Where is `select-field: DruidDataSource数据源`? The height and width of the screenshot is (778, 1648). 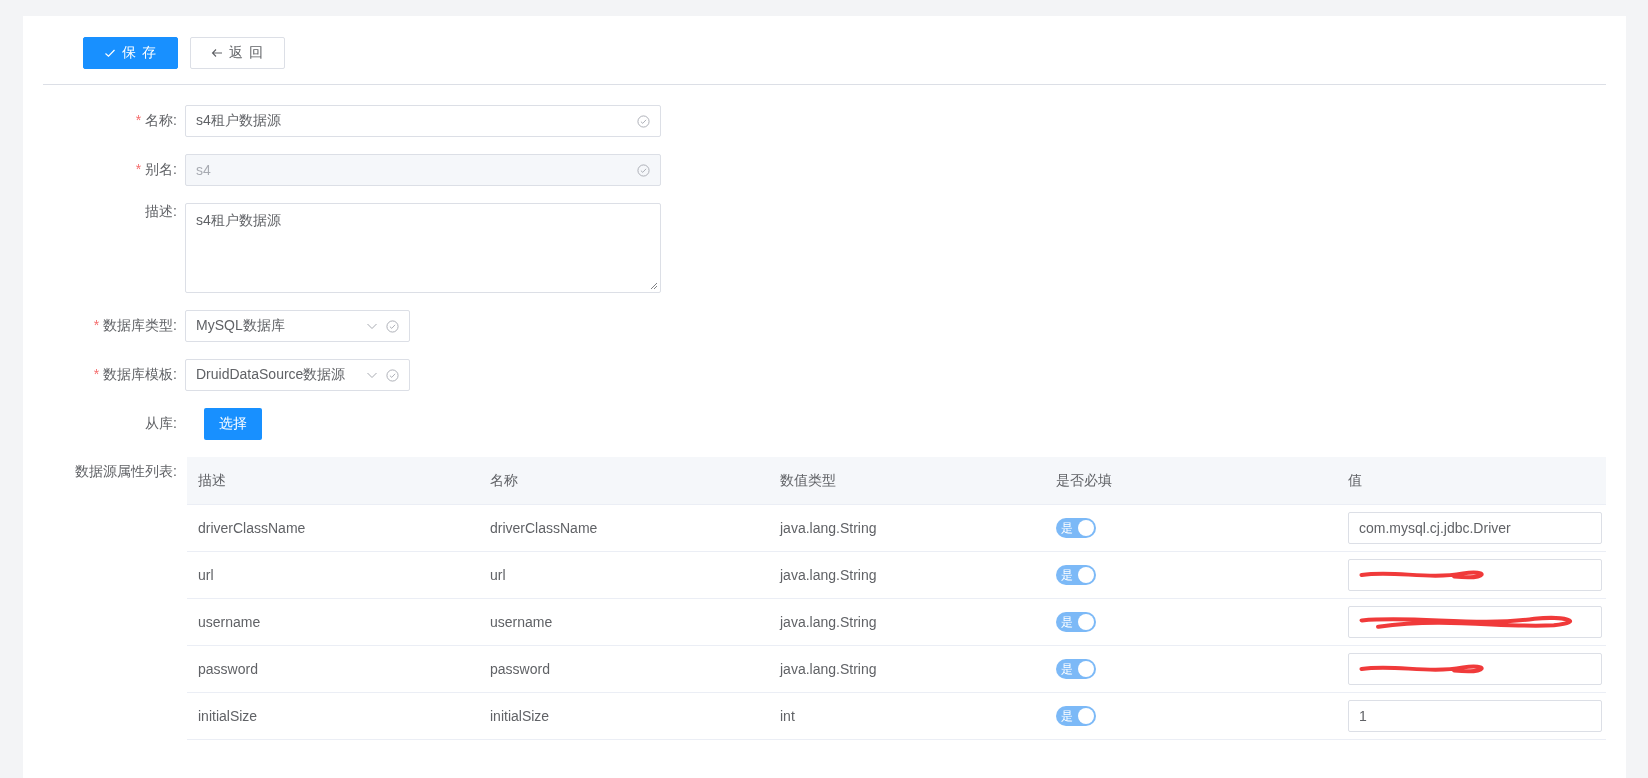
select-field: DruidDataSource数据源 is located at coordinates (297, 375).